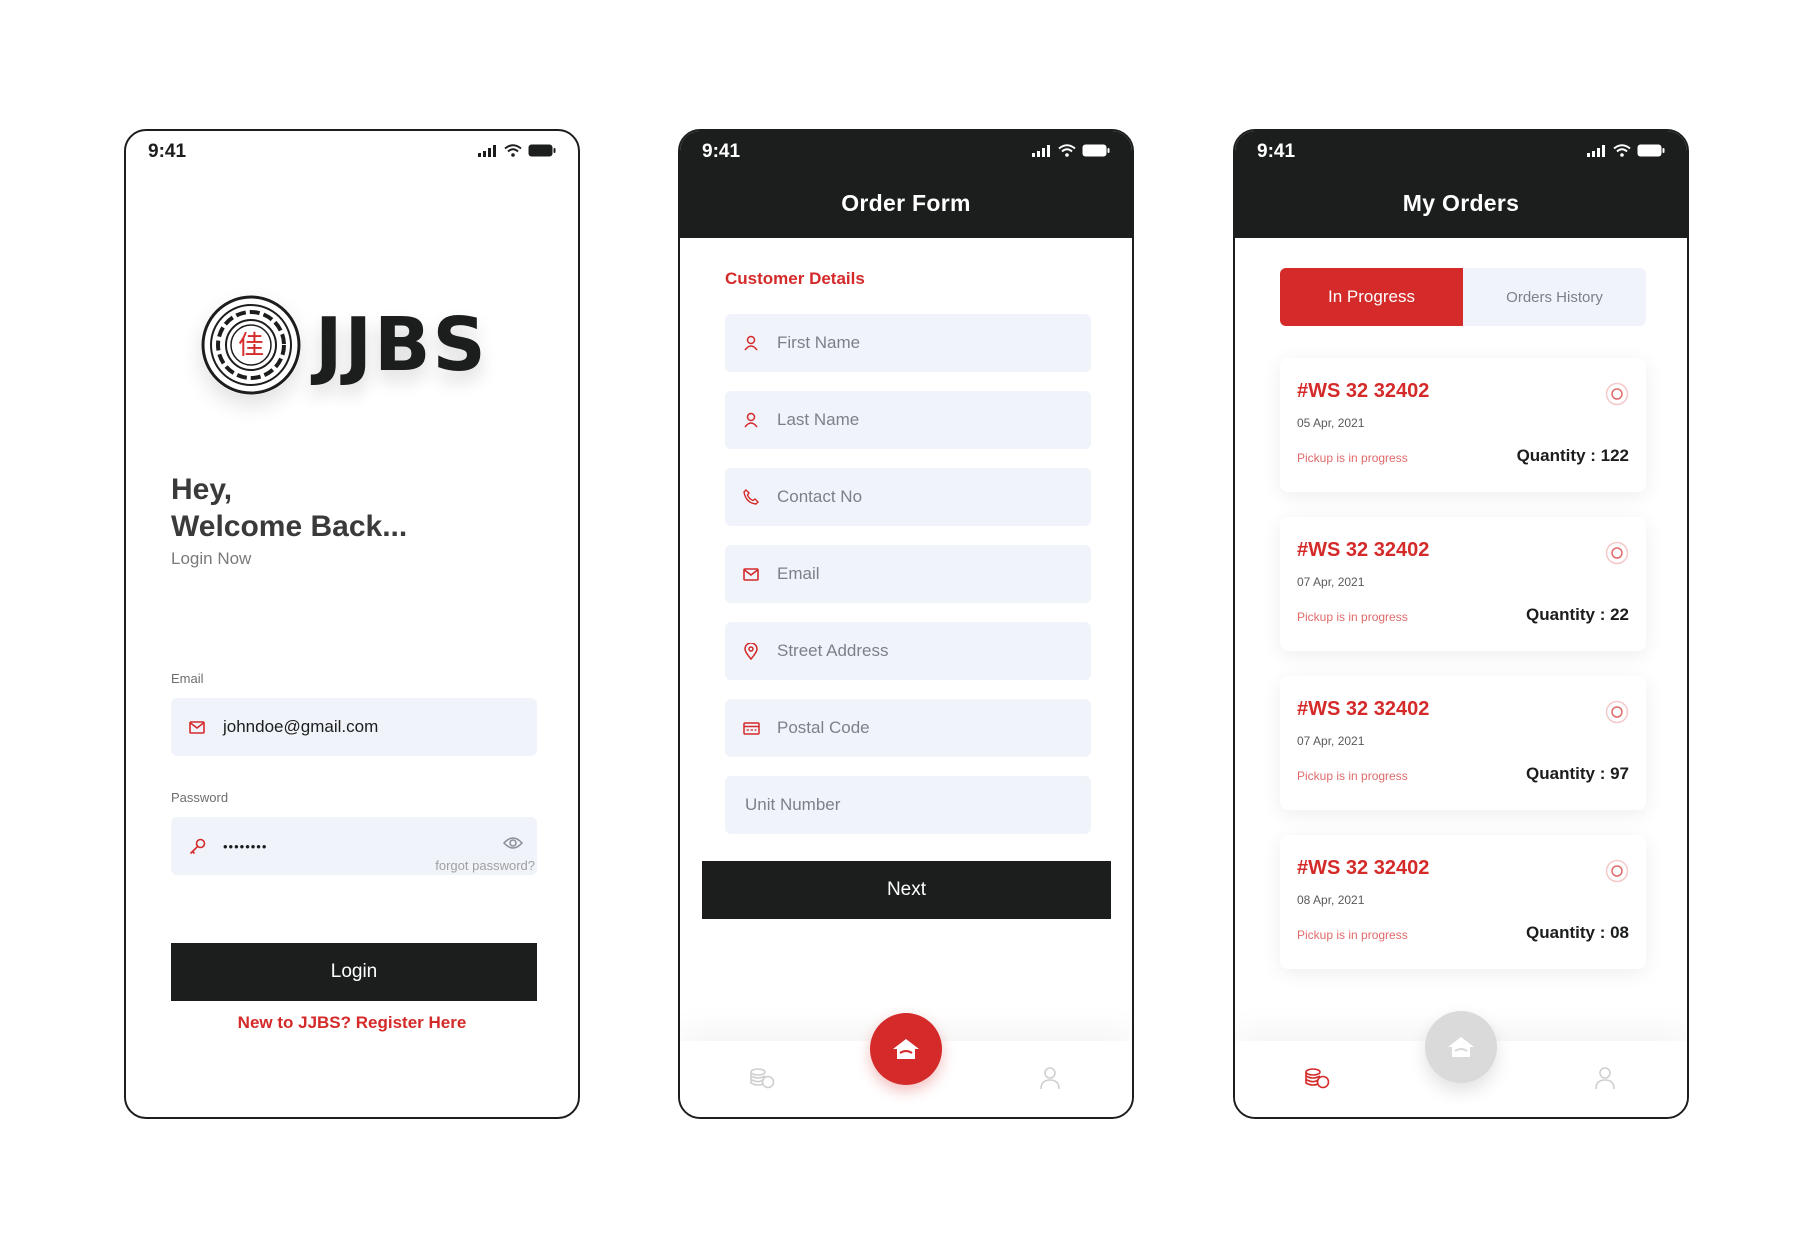 This screenshot has height=1242, width=1802. What do you see at coordinates (751, 728) in the screenshot?
I see `postal-card-icon` at bounding box center [751, 728].